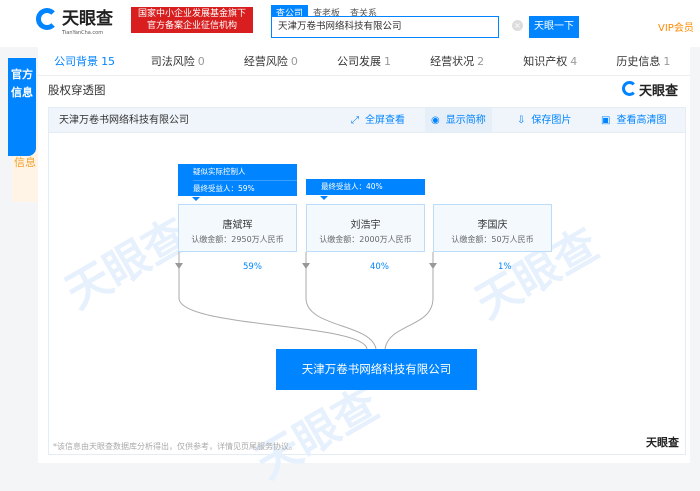 The height and width of the screenshot is (491, 700). I want to click on tab-label: 司法风险, so click(172, 61).